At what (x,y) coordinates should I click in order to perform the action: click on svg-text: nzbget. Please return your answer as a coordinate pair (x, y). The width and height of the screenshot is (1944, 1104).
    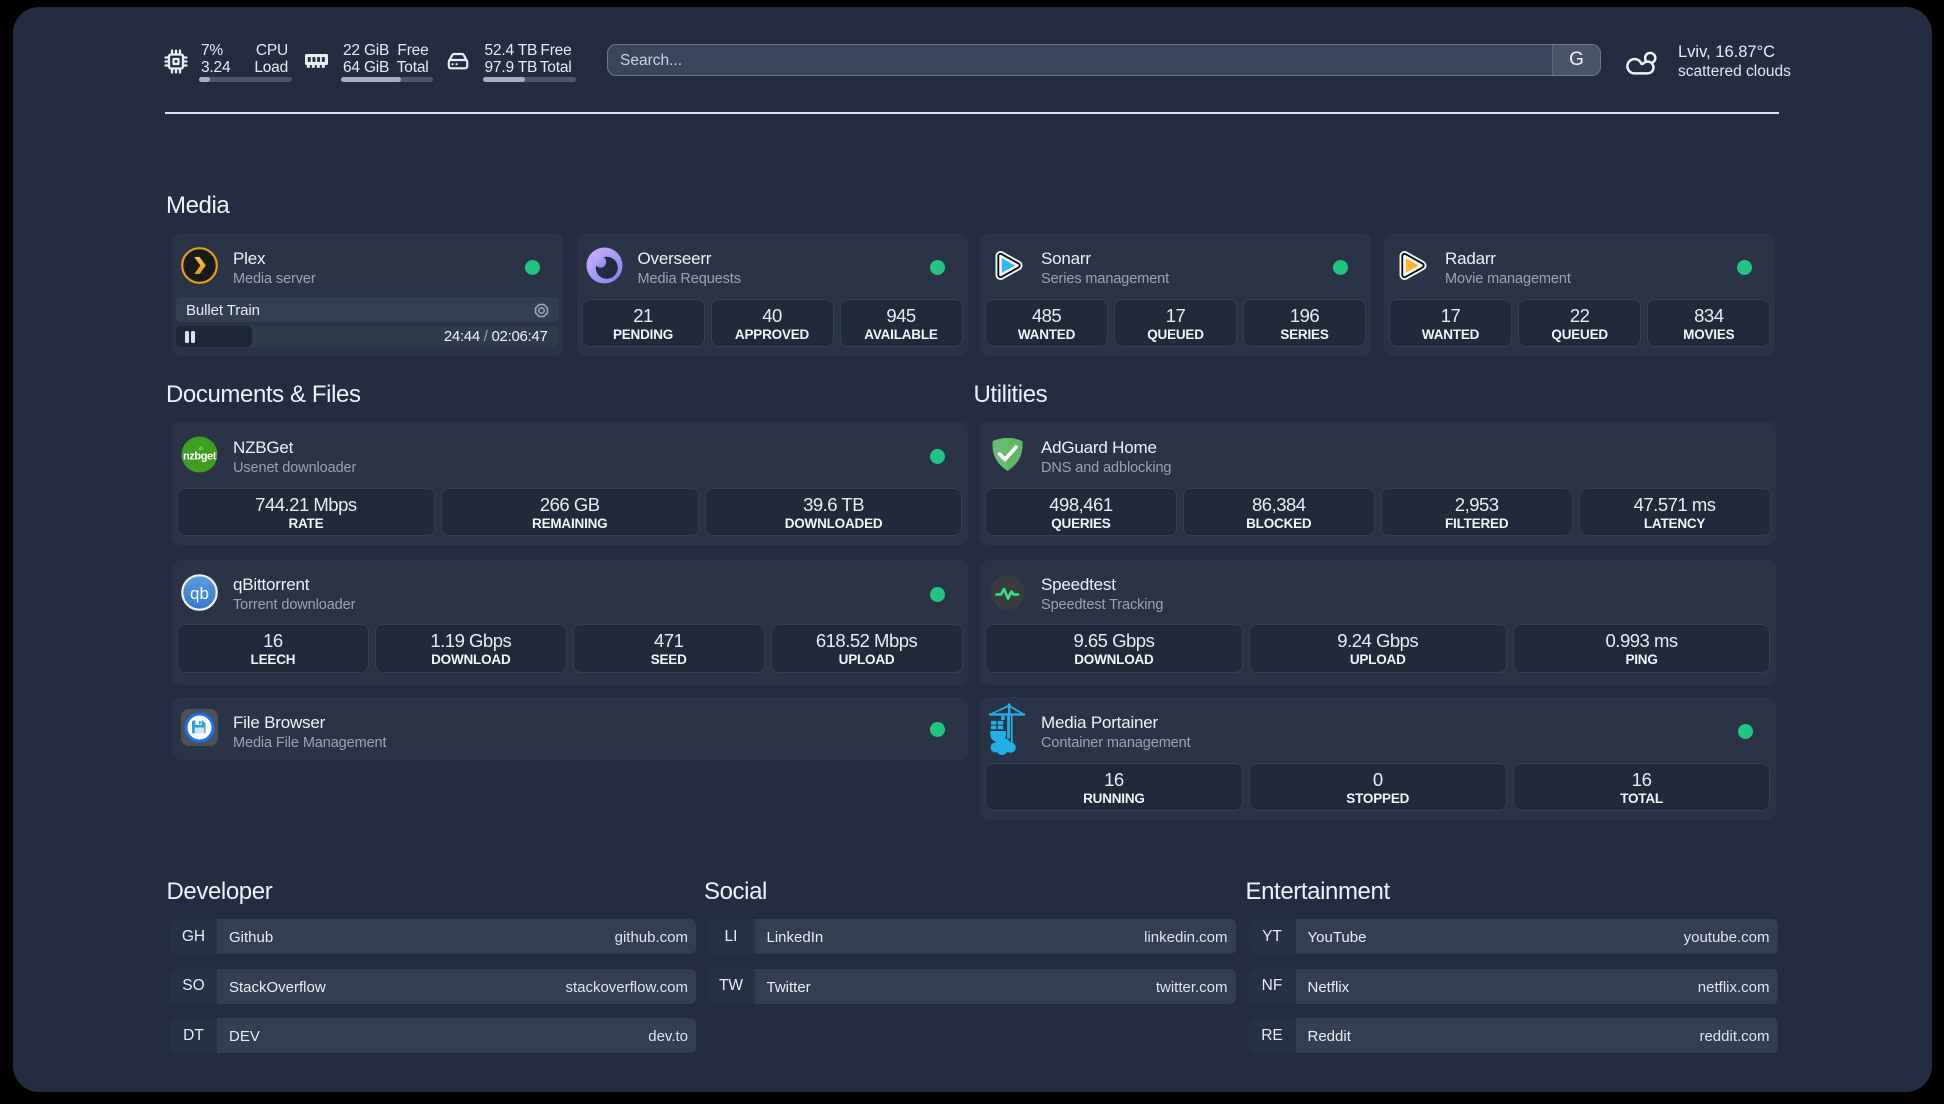
    Looking at the image, I should click on (200, 457).